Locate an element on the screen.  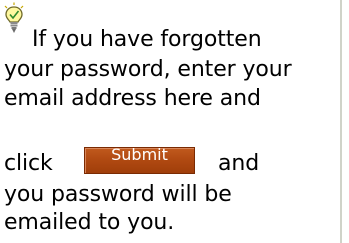
submit-button: Submit is located at coordinates (139, 160).